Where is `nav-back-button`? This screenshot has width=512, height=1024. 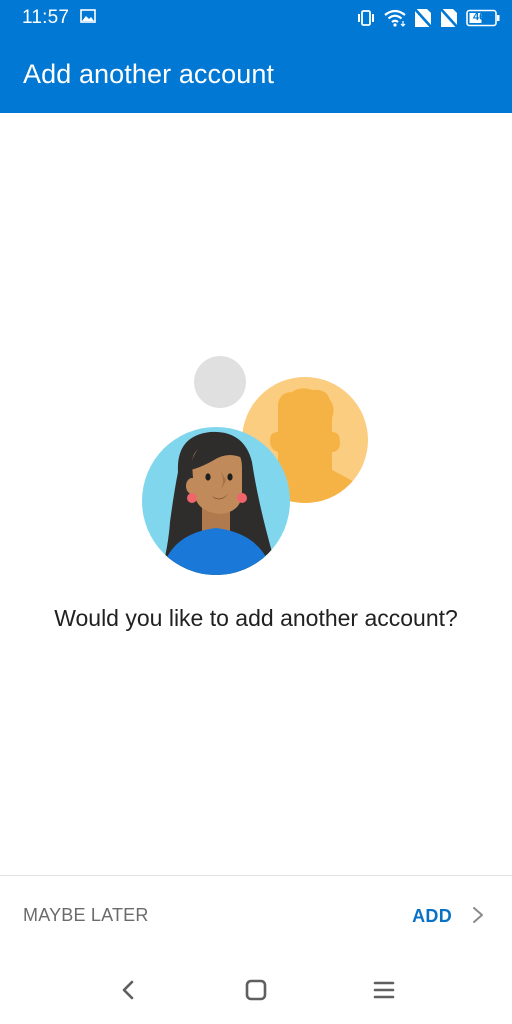
nav-back-button is located at coordinates (128, 992).